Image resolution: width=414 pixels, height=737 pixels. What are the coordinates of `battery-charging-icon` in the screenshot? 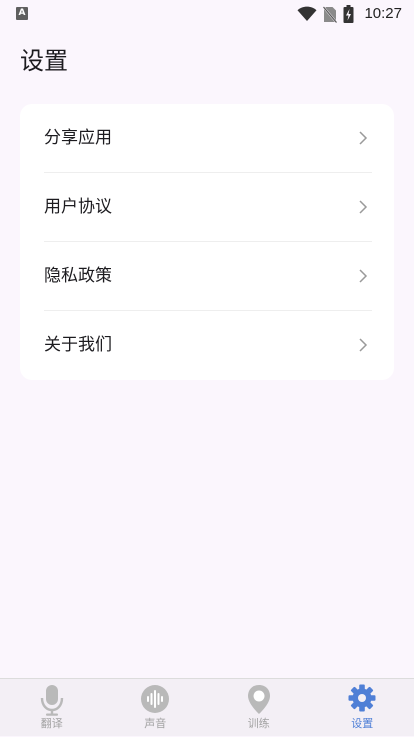 It's located at (348, 14).